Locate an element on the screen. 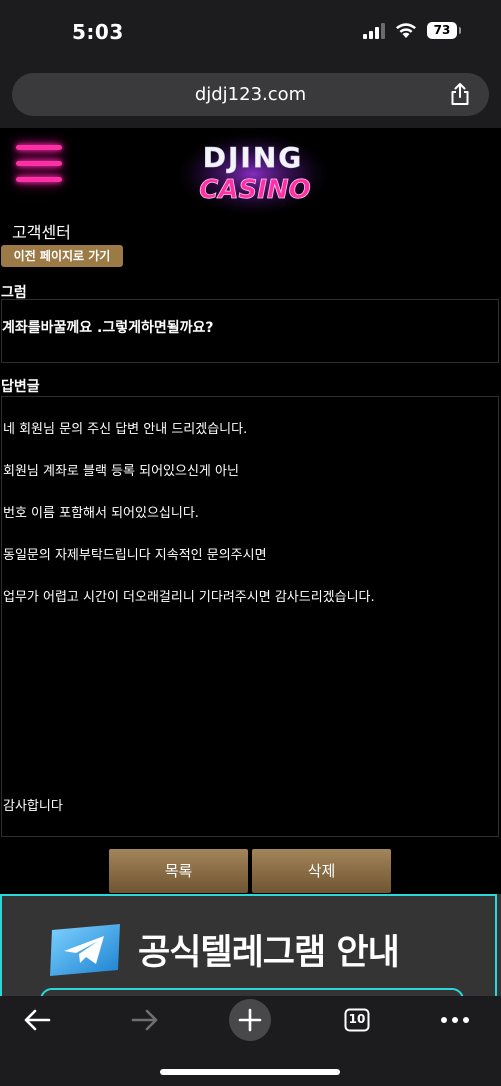 The width and height of the screenshot is (501, 1086). tabs-count: 10 is located at coordinates (357, 1019).